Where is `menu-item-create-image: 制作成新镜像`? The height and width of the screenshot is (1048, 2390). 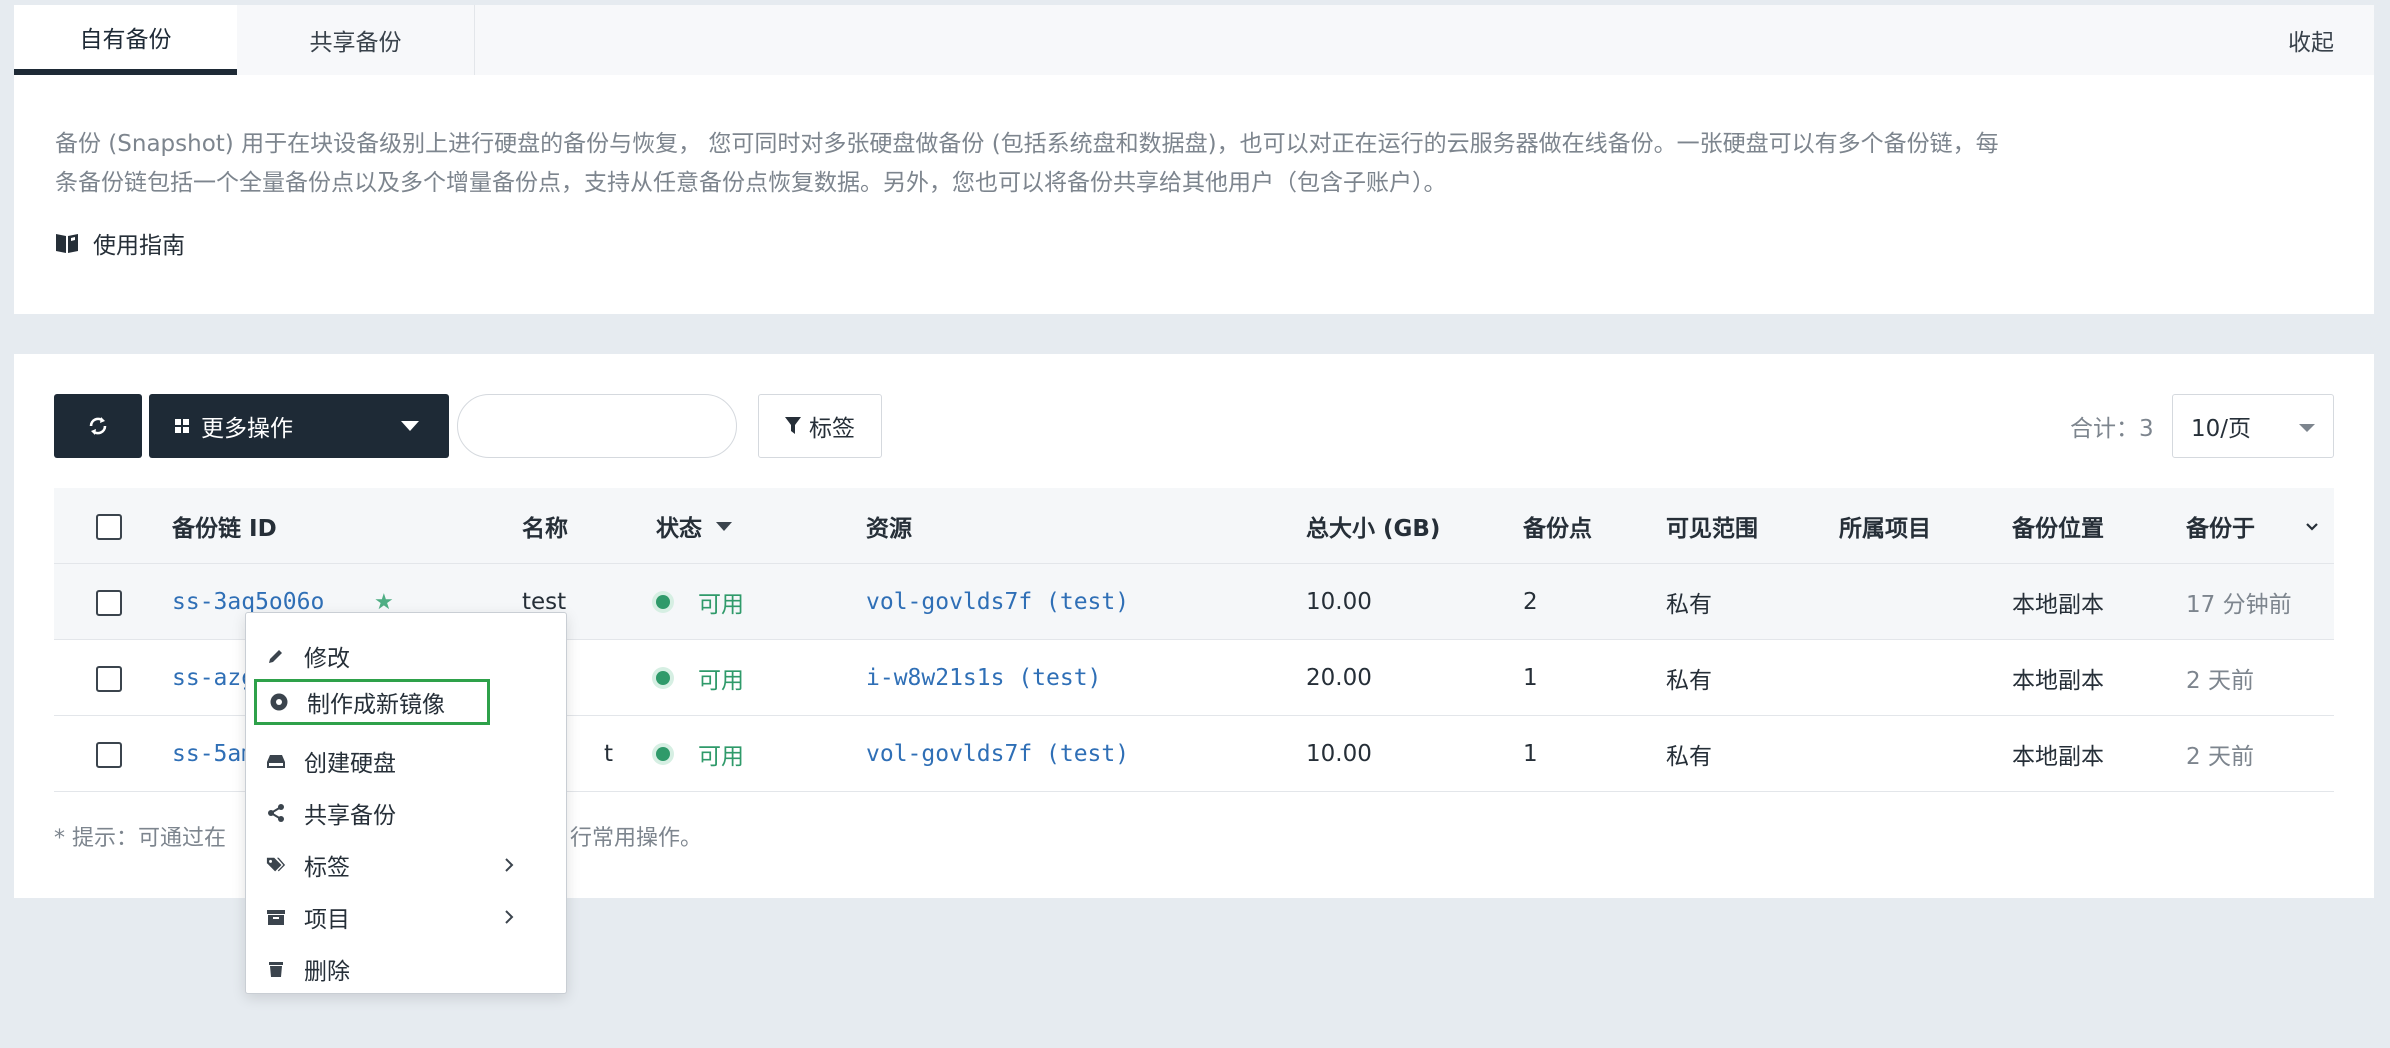
menu-item-create-image: 制作成新镜像 is located at coordinates (372, 702).